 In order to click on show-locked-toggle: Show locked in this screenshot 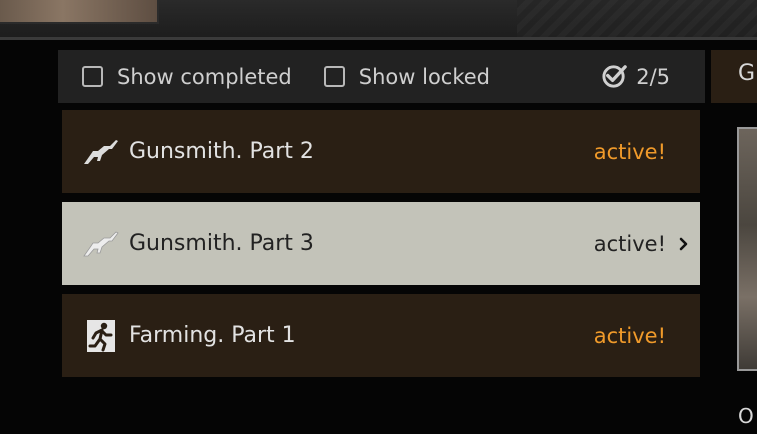, I will do `click(406, 76)`.